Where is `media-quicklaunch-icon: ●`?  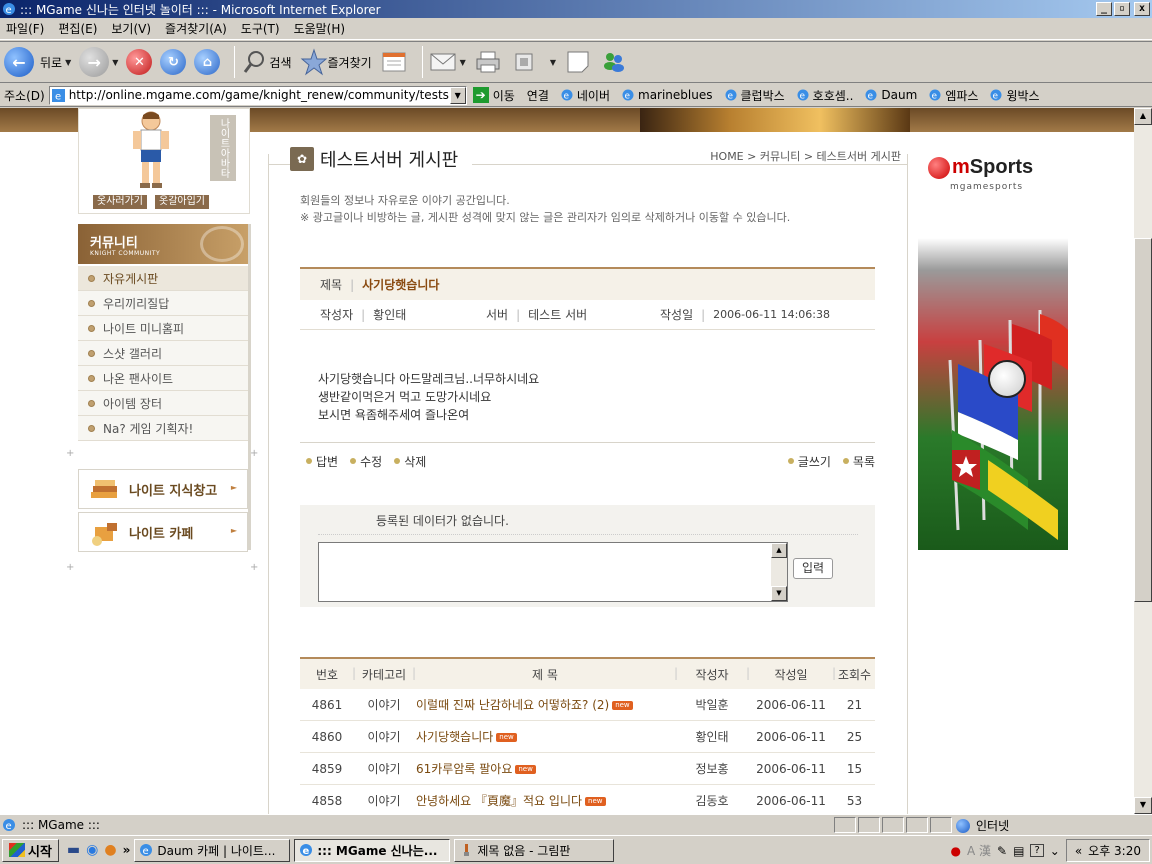 media-quicklaunch-icon: ● is located at coordinates (110, 850).